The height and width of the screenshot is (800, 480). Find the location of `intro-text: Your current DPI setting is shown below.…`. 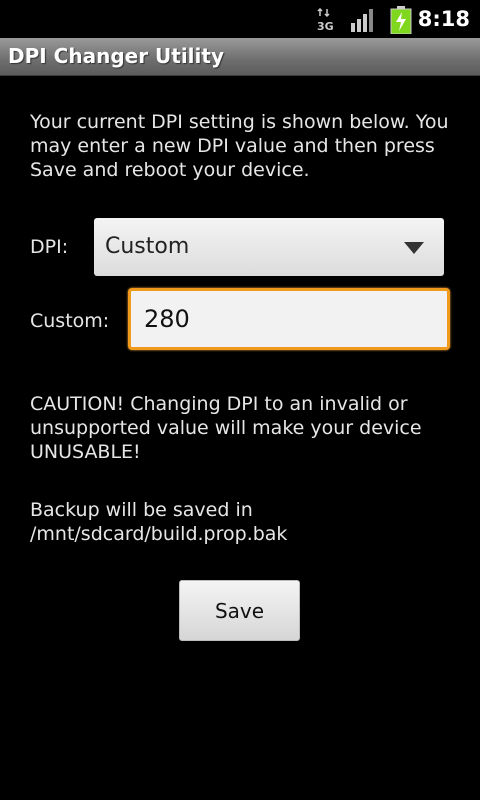

intro-text: Your current DPI setting is shown below.… is located at coordinates (239, 146).